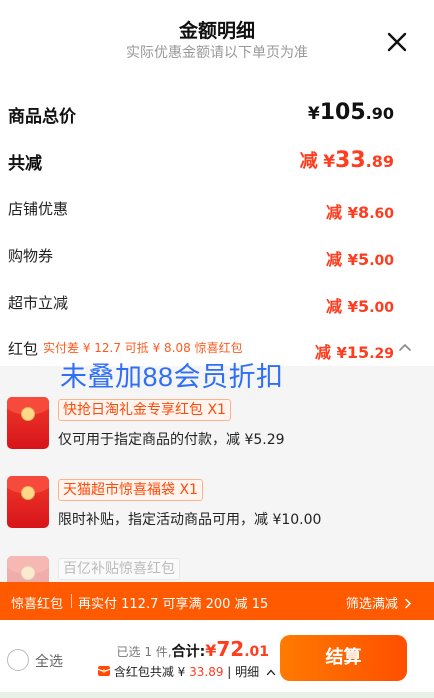  I want to click on banner-text: 再实付 112.7 可享满 200 减 15, so click(173, 604).